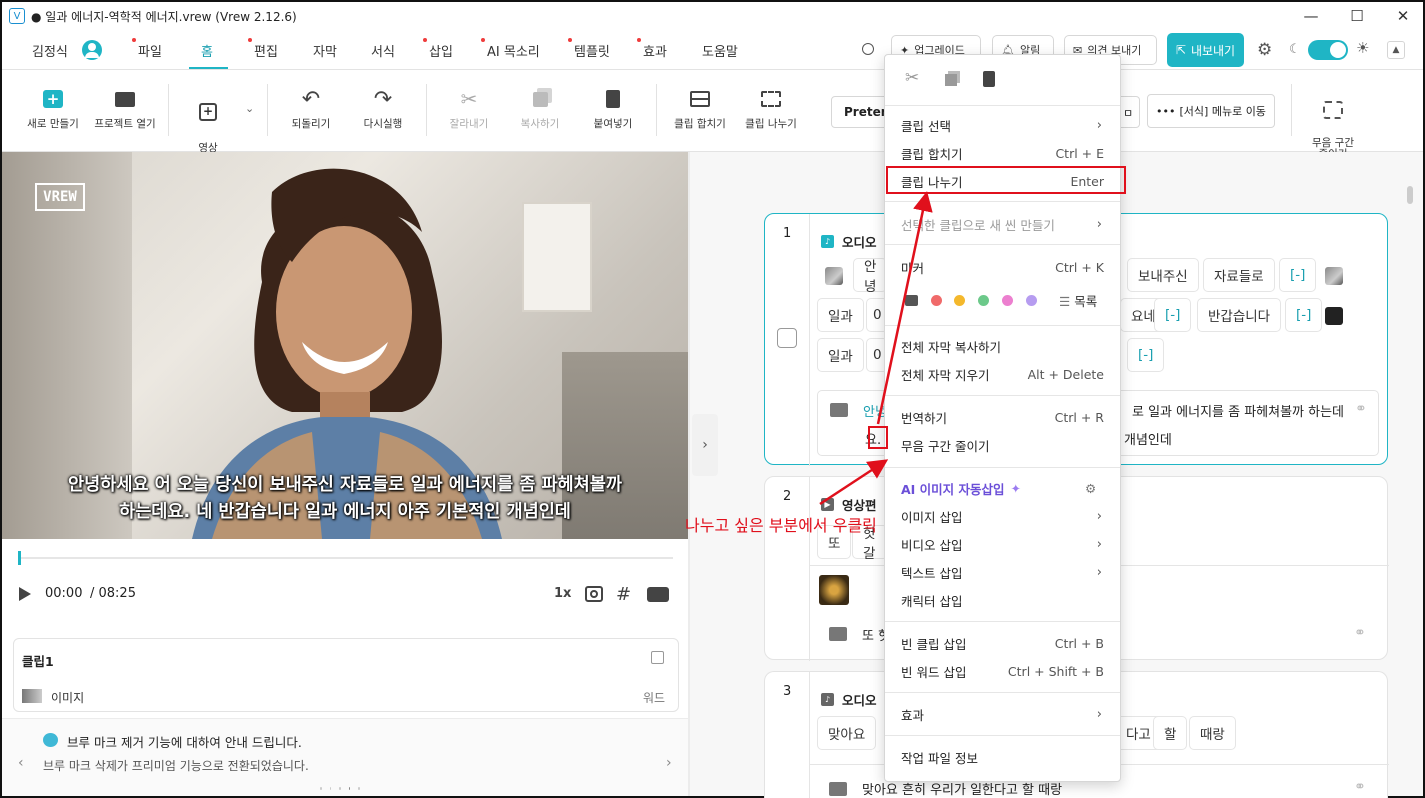 The width and height of the screenshot is (1425, 798). Describe the element at coordinates (19, 558) in the screenshot. I see `playhead-handle` at that location.